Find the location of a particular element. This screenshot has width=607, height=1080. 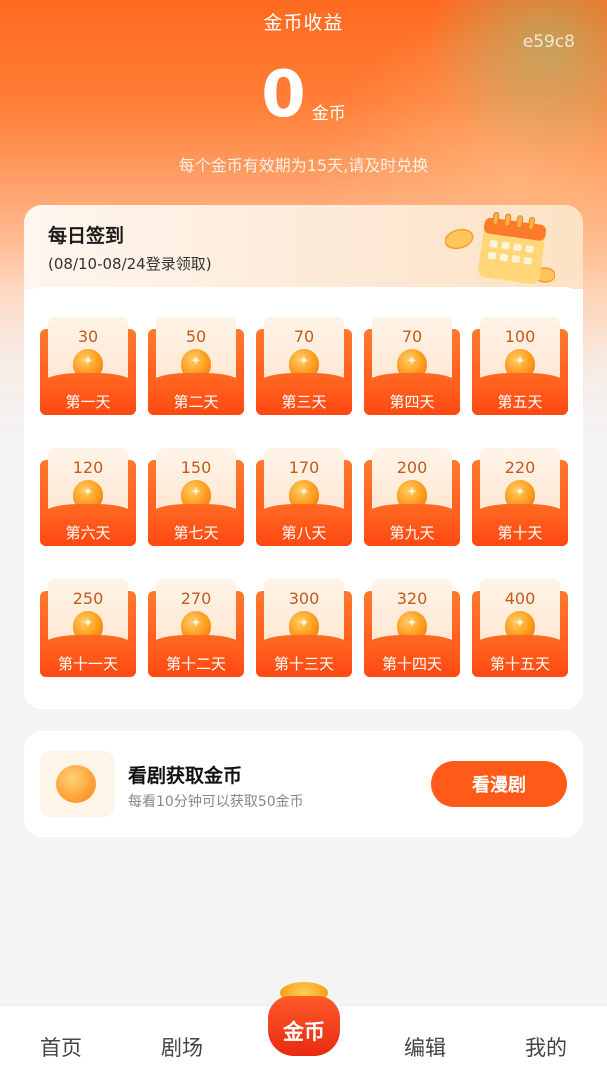

day-label: 第二天 is located at coordinates (196, 402).